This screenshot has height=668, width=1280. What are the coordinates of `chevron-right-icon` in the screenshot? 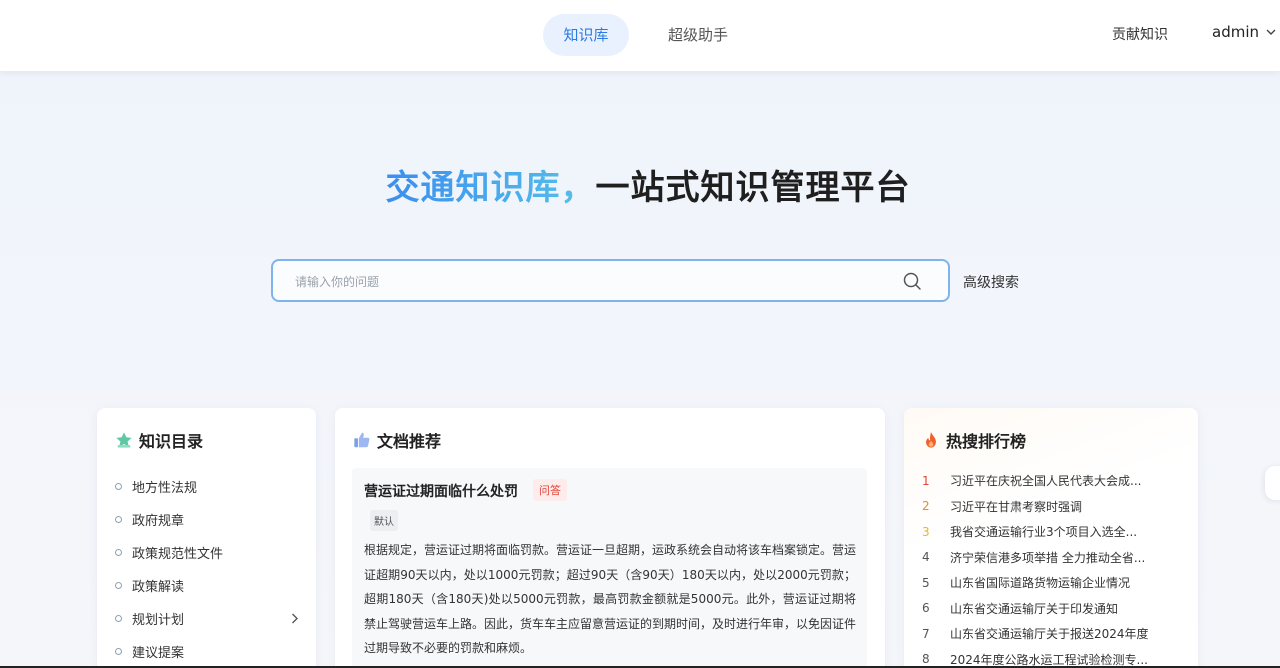 It's located at (295, 618).